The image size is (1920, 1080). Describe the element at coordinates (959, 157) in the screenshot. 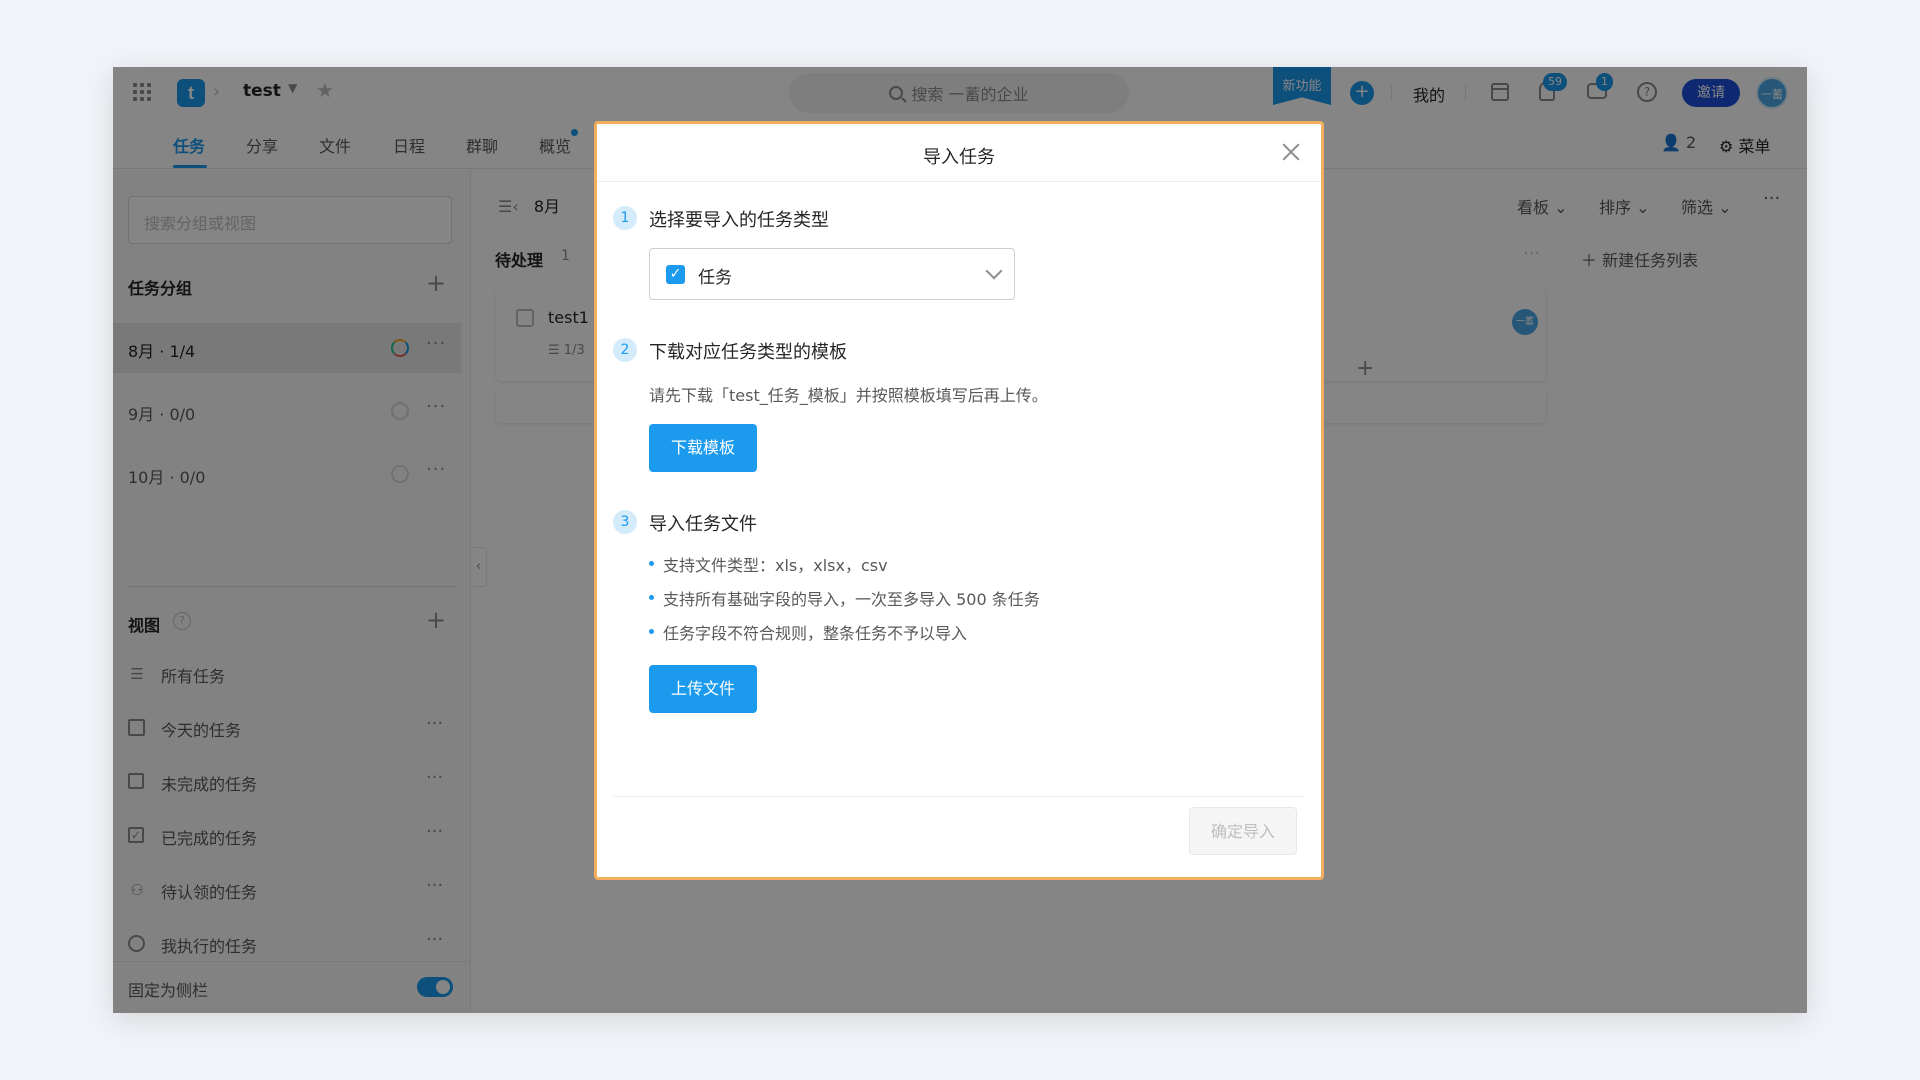

I see `modal-title: 导入任务` at that location.